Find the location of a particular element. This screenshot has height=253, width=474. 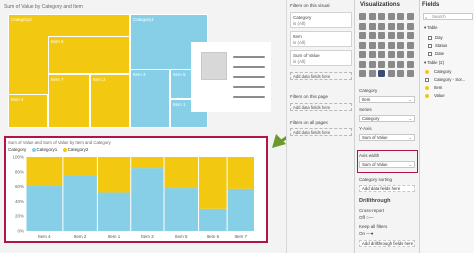

field-item: Item is located at coordinates (438, 87).